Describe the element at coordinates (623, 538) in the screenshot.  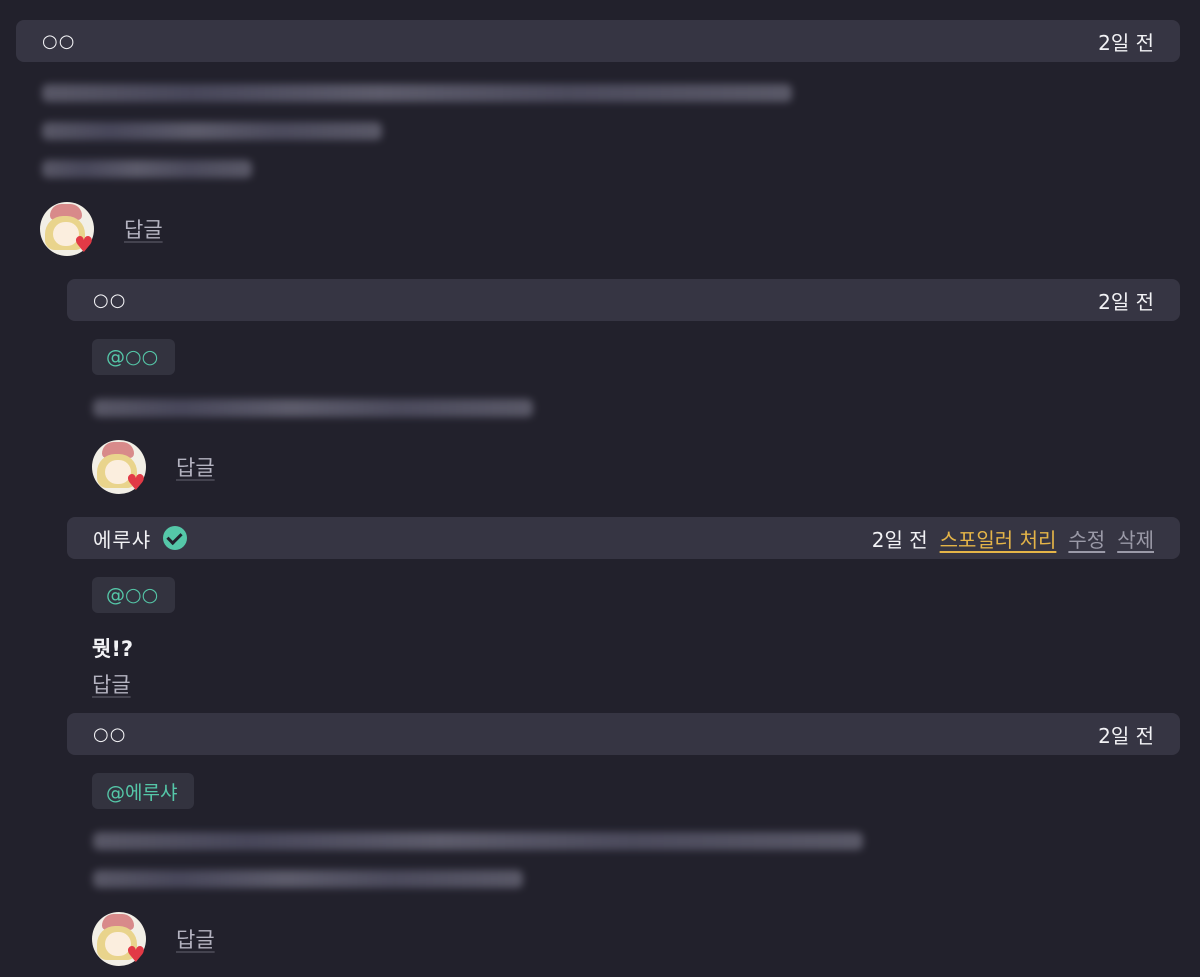
I see `comment-header: 에루샤 2일 전 스포일러 처리 수정 삭제` at that location.